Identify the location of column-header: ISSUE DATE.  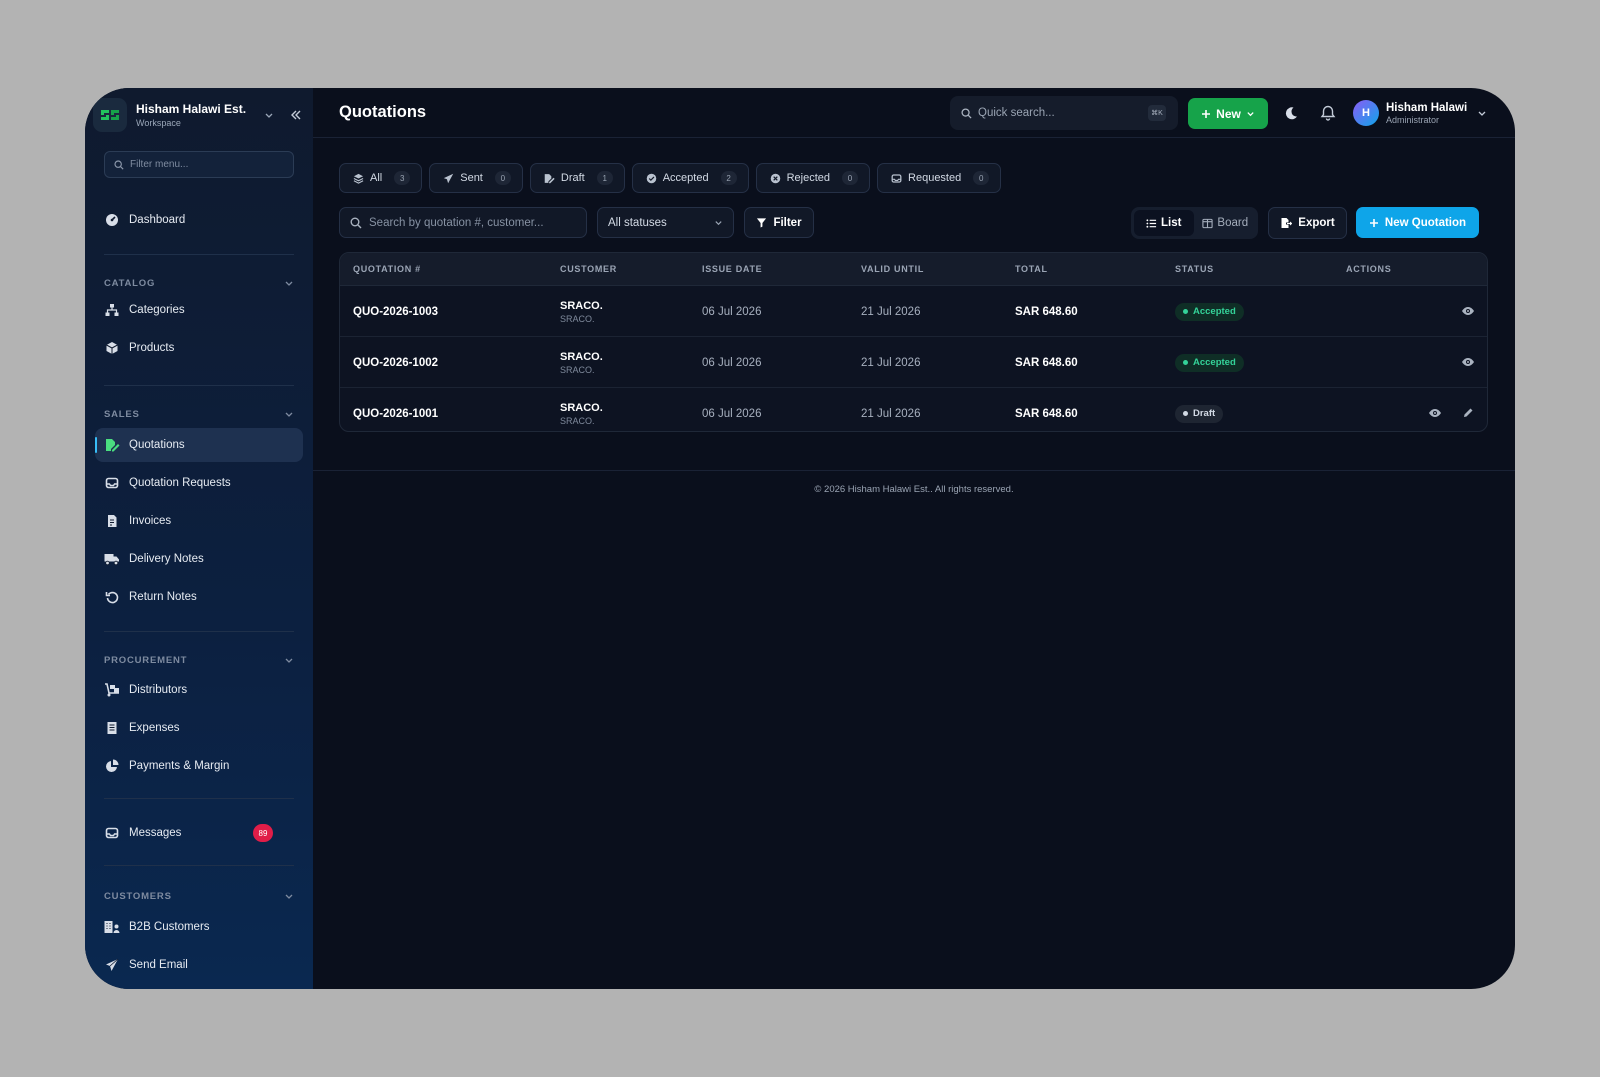
(732, 269).